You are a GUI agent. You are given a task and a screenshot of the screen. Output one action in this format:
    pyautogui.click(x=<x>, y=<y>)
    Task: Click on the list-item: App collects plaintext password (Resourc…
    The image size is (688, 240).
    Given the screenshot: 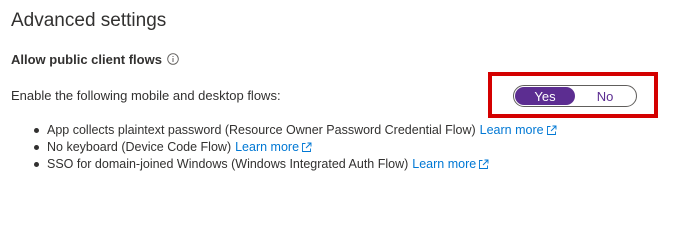 What is the action you would take?
    pyautogui.click(x=295, y=130)
    